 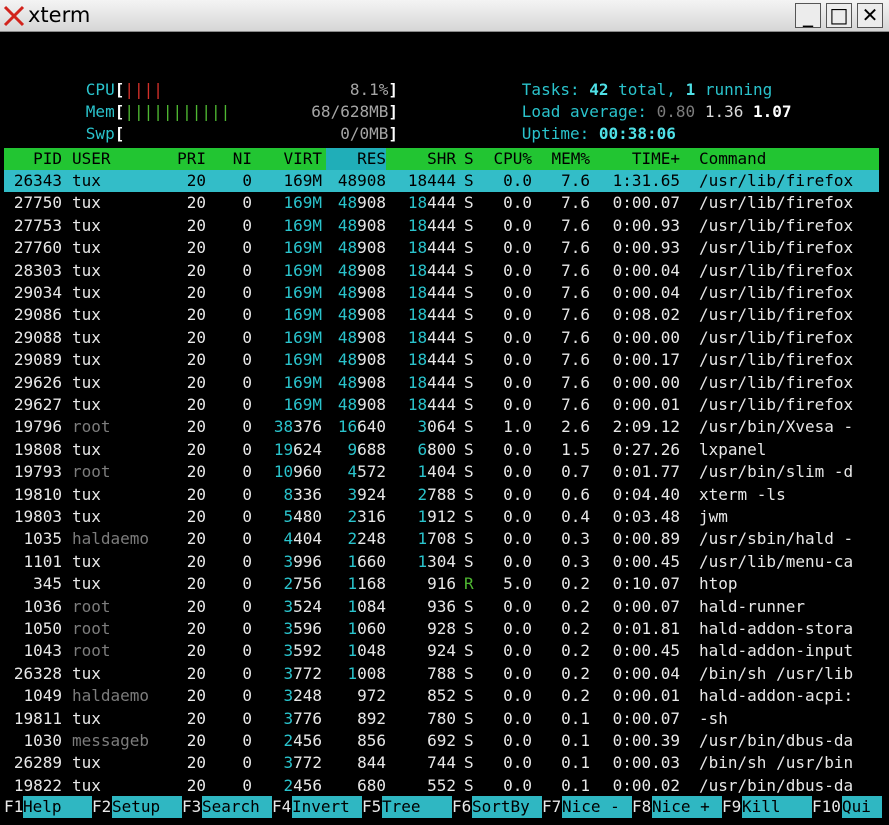 What do you see at coordinates (371, 807) in the screenshot?
I see `fkey-f5: F5` at bounding box center [371, 807].